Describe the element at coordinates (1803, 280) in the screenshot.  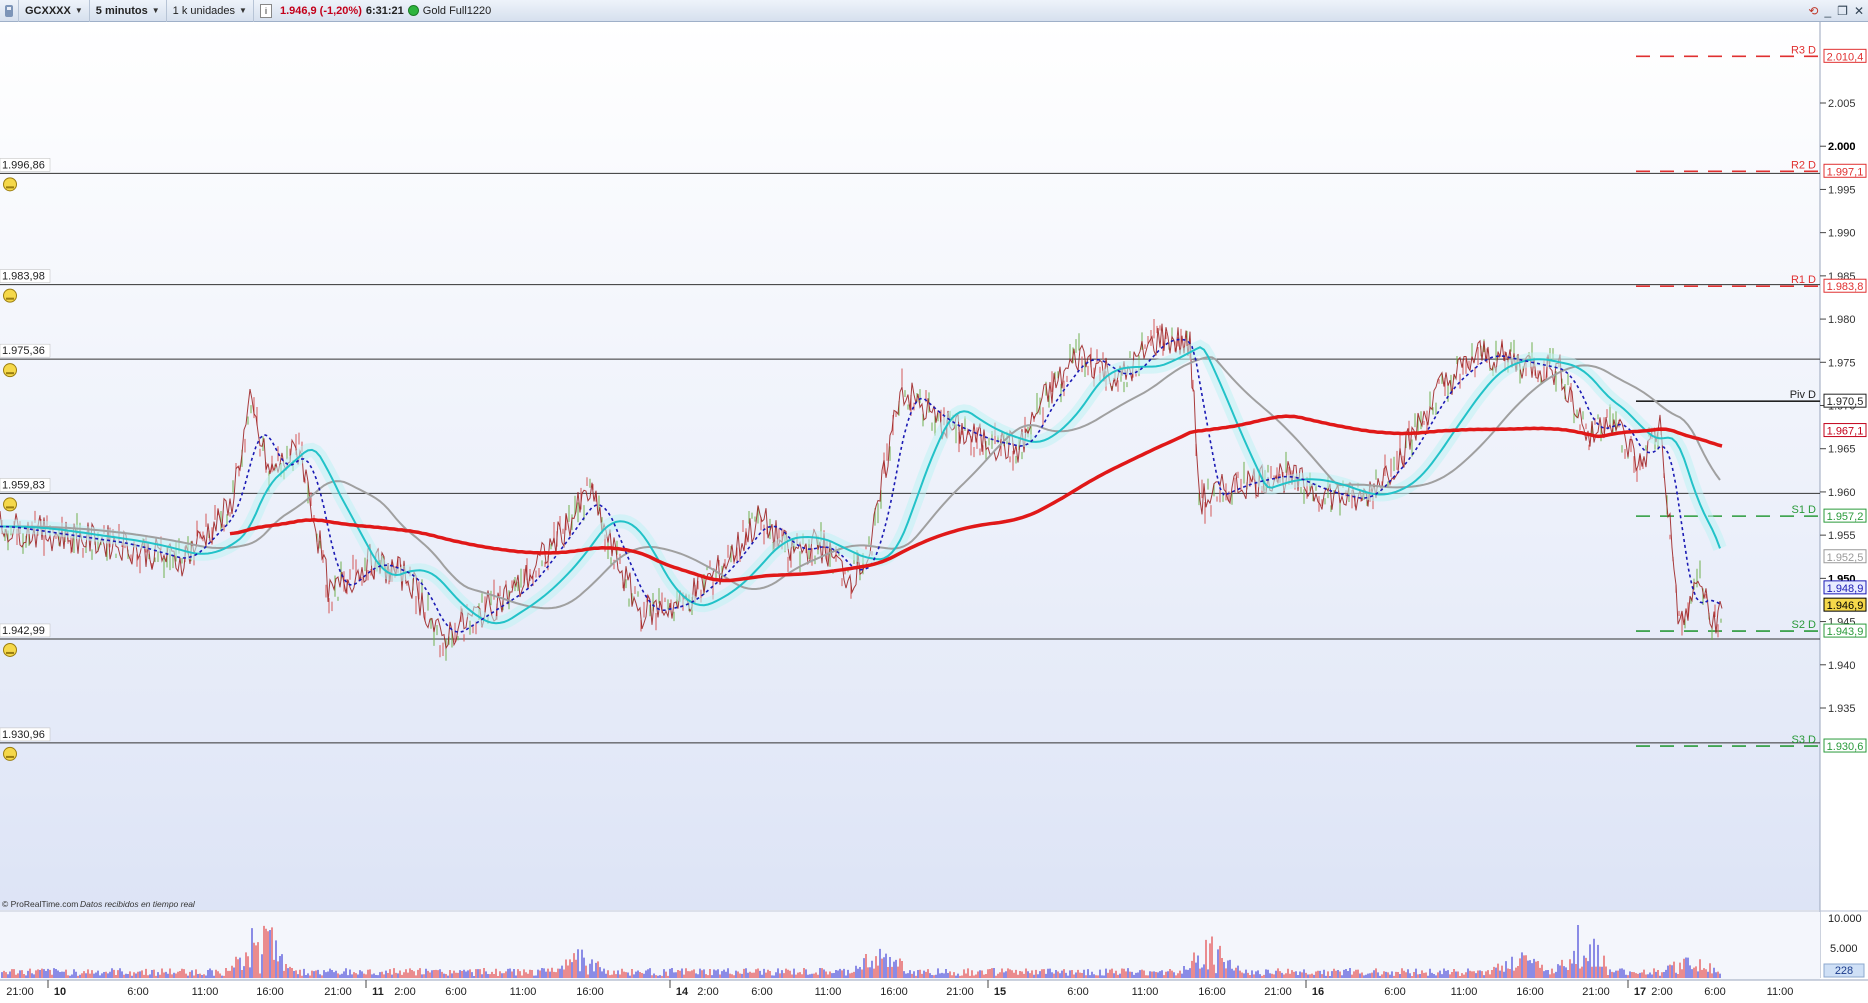
I see `pivot-label: R1 D` at that location.